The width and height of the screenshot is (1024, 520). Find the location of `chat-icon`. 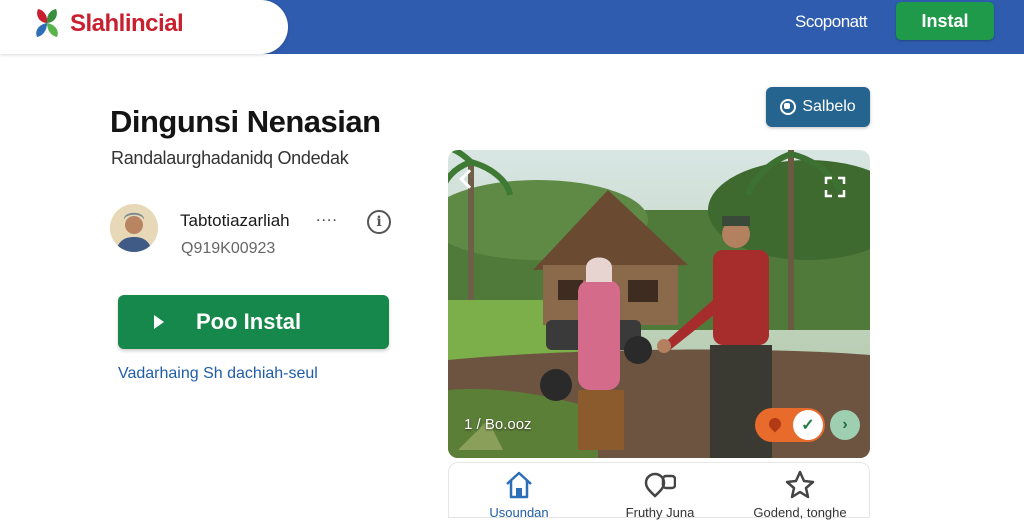

chat-icon is located at coordinates (660, 485).